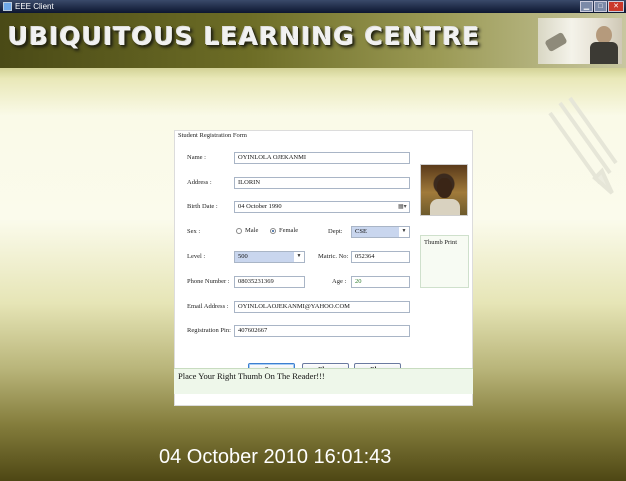 The height and width of the screenshot is (481, 626). I want to click on dept-label: Dept:, so click(335, 231).